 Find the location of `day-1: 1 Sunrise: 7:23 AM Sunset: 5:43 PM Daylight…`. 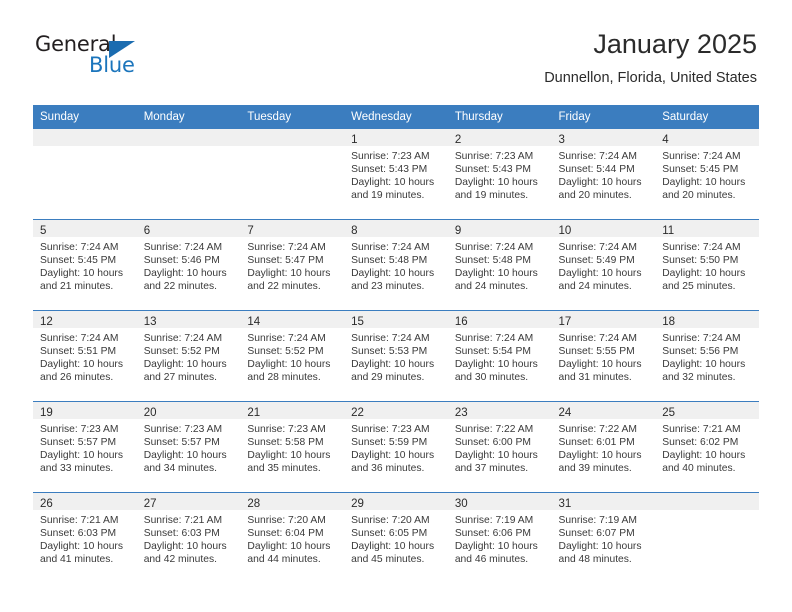

day-1: 1 Sunrise: 7:23 AM Sunset: 5:43 PM Daylight… is located at coordinates (396, 174).